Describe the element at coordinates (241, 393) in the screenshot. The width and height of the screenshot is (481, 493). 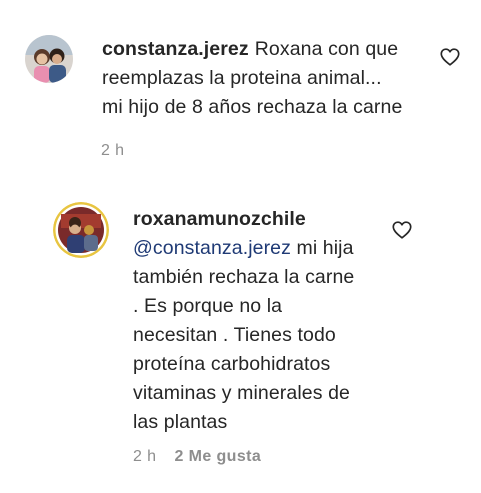
I see `reply-text-line: vitaminas y minerales de` at that location.